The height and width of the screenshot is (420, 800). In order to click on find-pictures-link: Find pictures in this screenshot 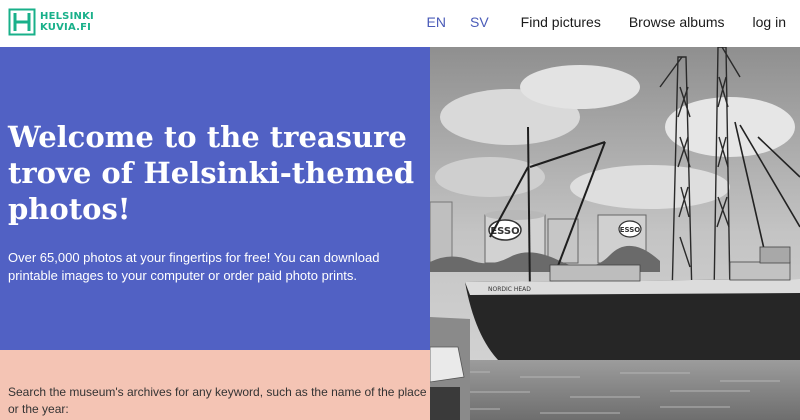, I will do `click(561, 22)`.